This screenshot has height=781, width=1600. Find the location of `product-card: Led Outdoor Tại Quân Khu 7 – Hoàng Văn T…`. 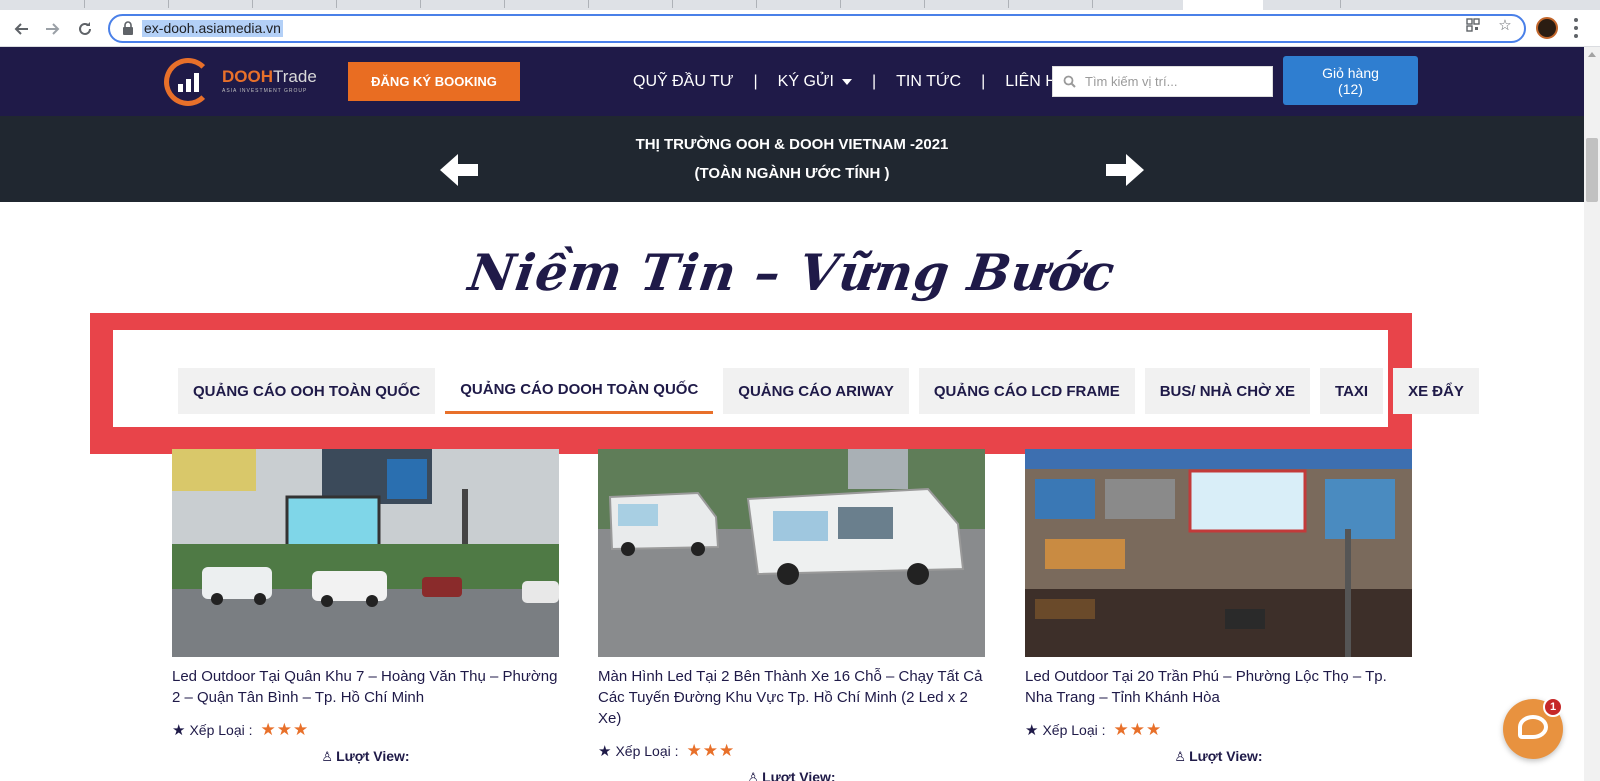

product-card: Led Outdoor Tại Quân Khu 7 – Hoàng Văn T… is located at coordinates (365, 607).